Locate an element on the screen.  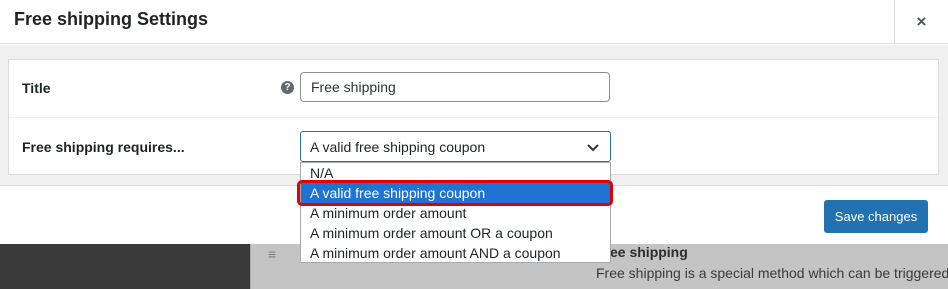
requires-select-value: A valid free shipping coupon is located at coordinates (398, 147).